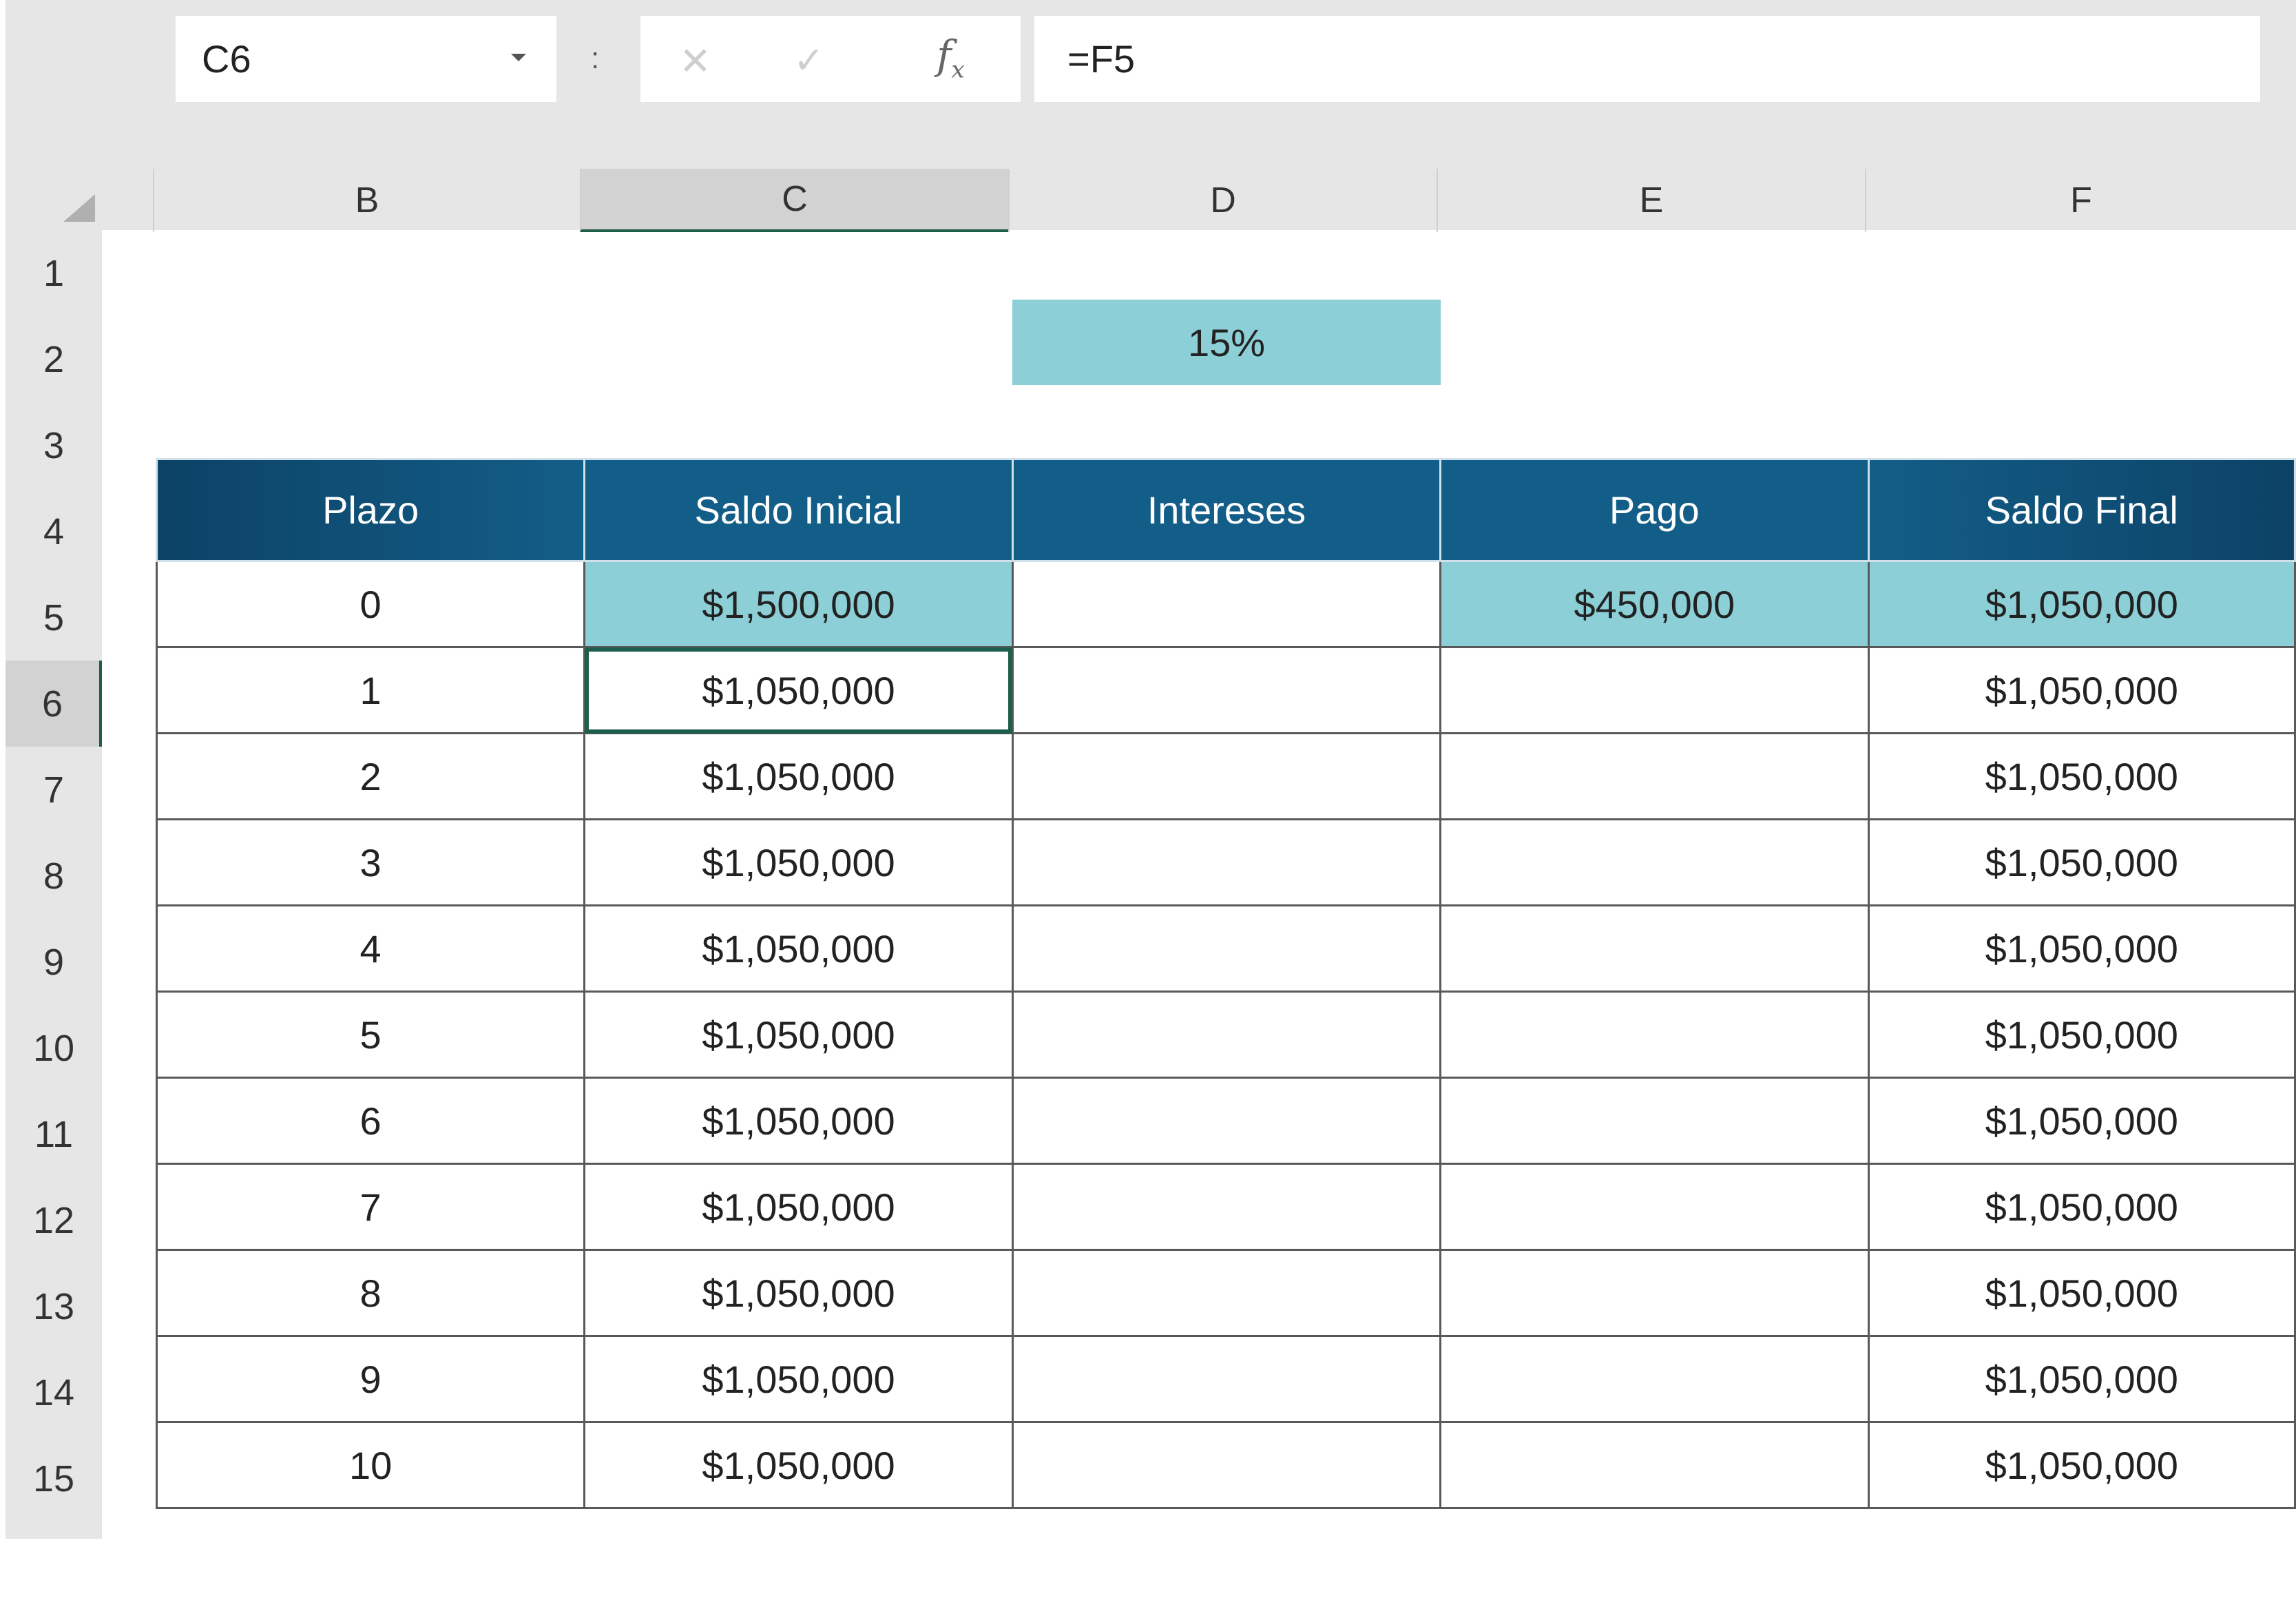 Image resolution: width=2296 pixels, height=1618 pixels. Describe the element at coordinates (79, 208) in the screenshot. I see `select-all-corner` at that location.